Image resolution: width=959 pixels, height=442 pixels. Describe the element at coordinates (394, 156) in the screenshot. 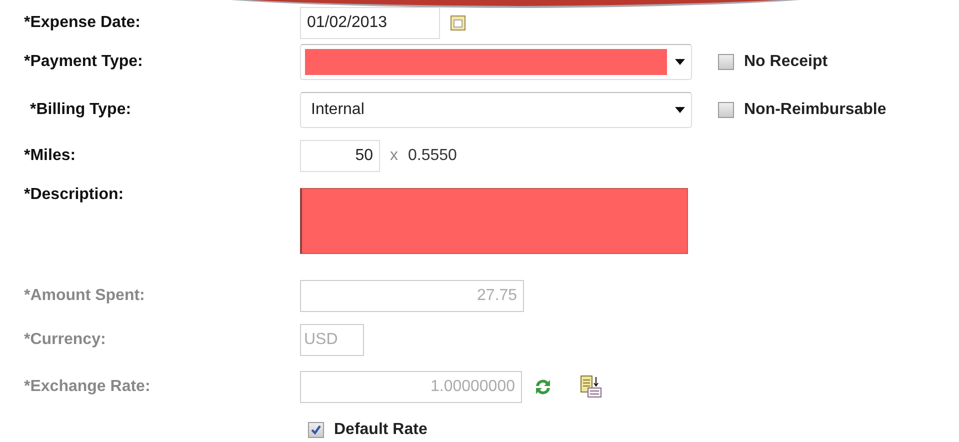

I see `multiply-sign: x` at that location.